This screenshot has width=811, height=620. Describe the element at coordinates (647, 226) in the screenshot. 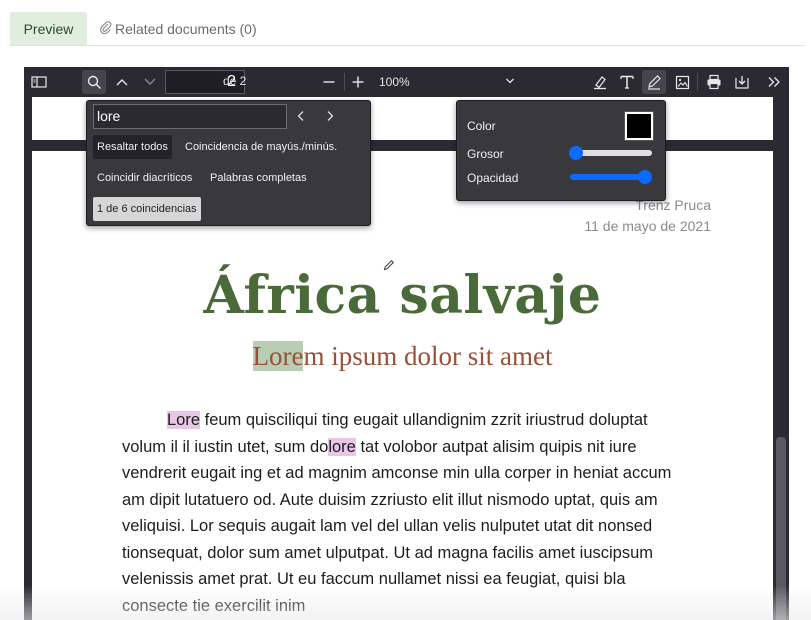

I see `document-date: 11 de mayo de 2021` at that location.